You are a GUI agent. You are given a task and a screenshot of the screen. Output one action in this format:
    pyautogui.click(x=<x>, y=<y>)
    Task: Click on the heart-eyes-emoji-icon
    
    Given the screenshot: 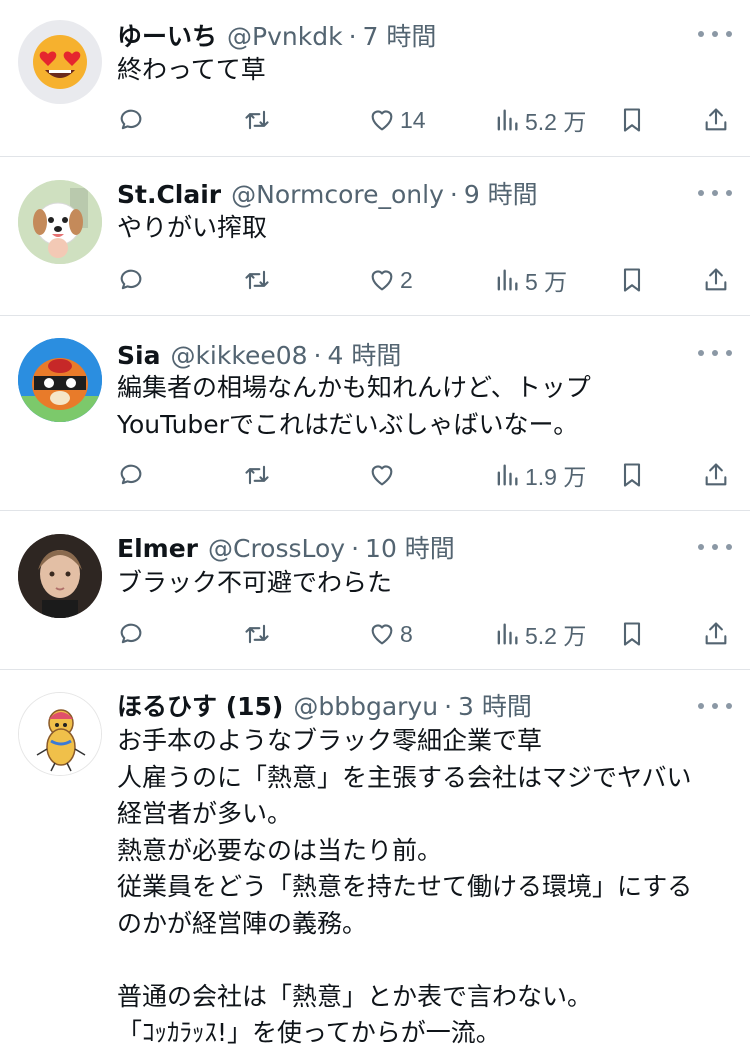 What is the action you would take?
    pyautogui.click(x=60, y=62)
    